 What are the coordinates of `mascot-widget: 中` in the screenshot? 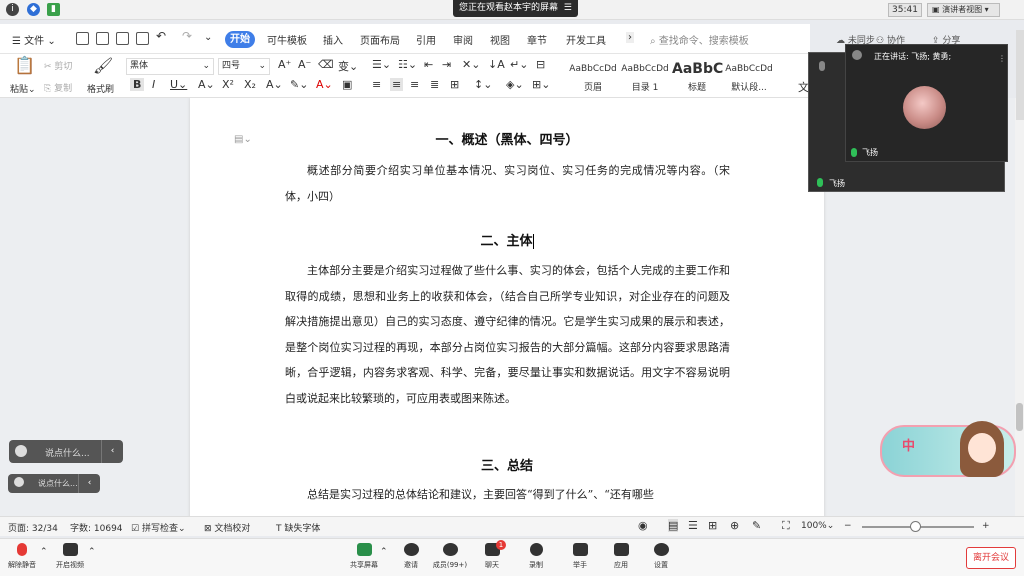 It's located at (948, 449).